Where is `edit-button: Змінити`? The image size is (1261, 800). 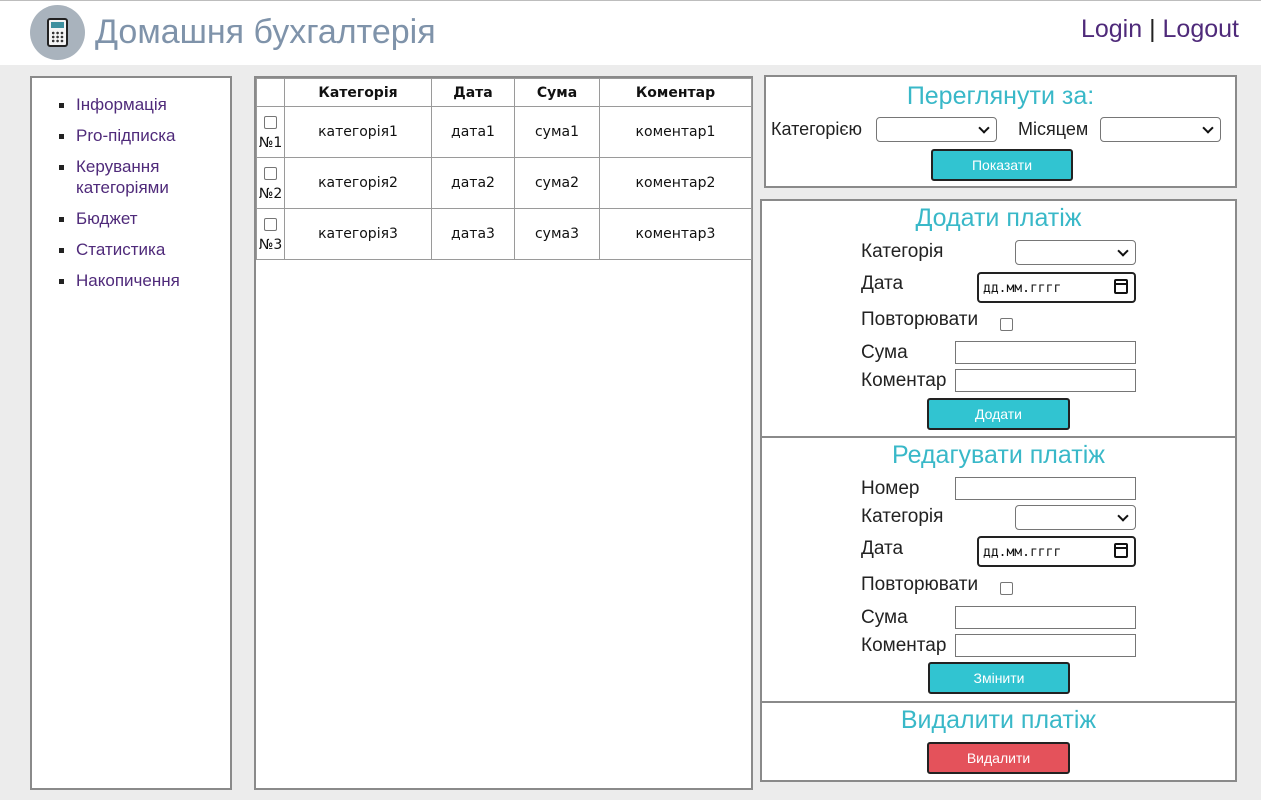
edit-button: Змінити is located at coordinates (999, 678).